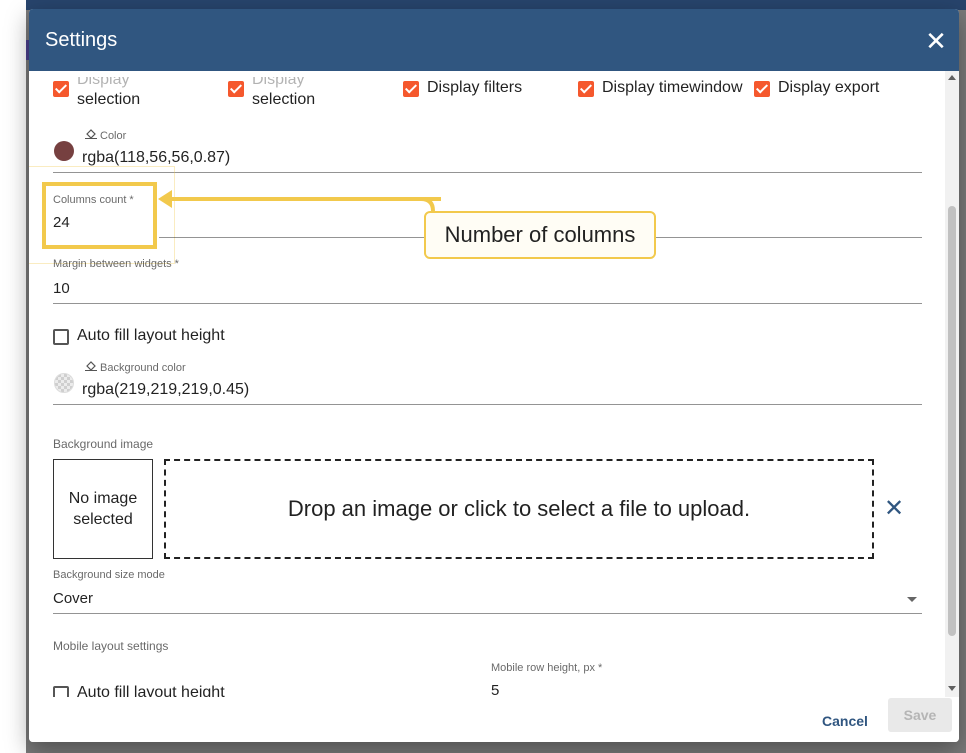 This screenshot has height=753, width=966. Describe the element at coordinates (672, 87) in the screenshot. I see `display-timewindow-label: Display timewindow` at that location.